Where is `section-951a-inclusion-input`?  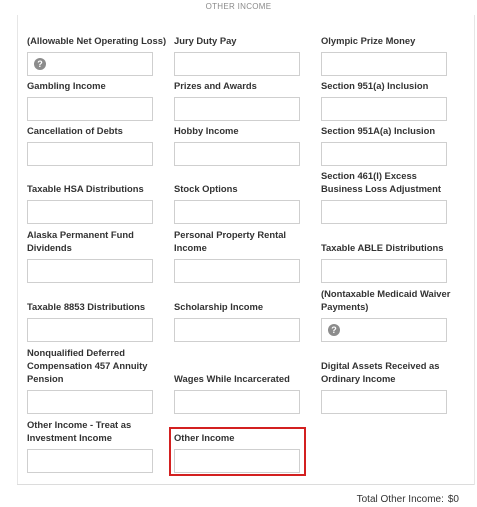 section-951a-inclusion-input is located at coordinates (384, 109).